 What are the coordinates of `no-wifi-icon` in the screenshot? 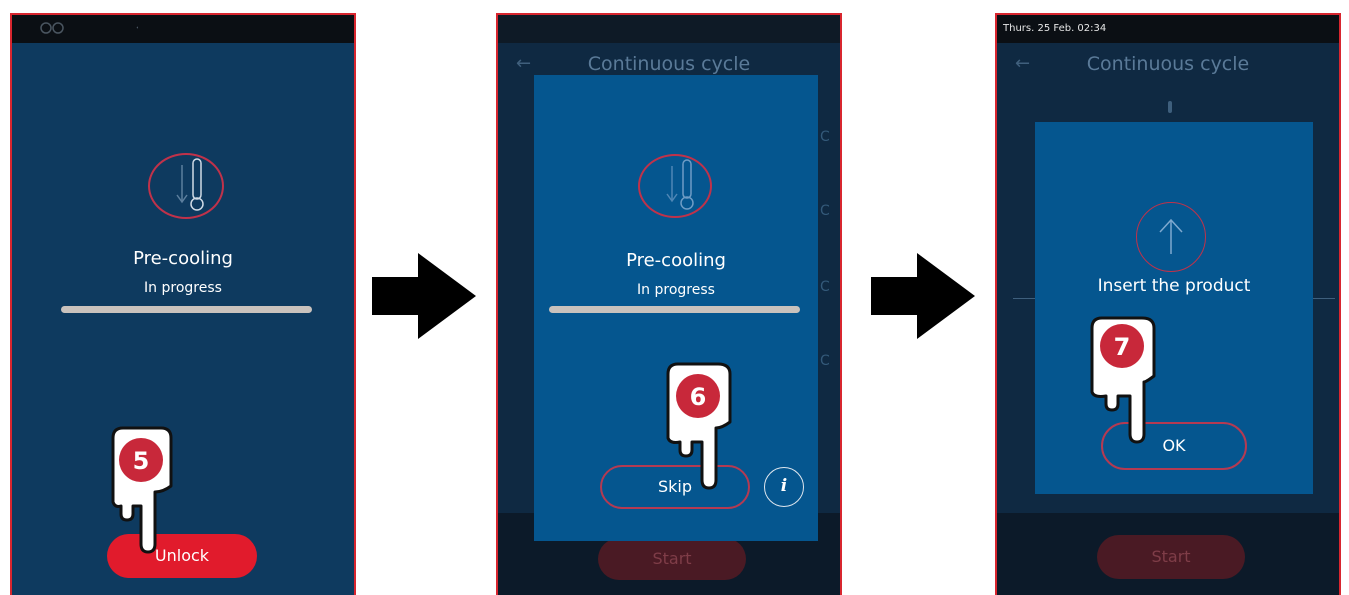 It's located at (142, 27).